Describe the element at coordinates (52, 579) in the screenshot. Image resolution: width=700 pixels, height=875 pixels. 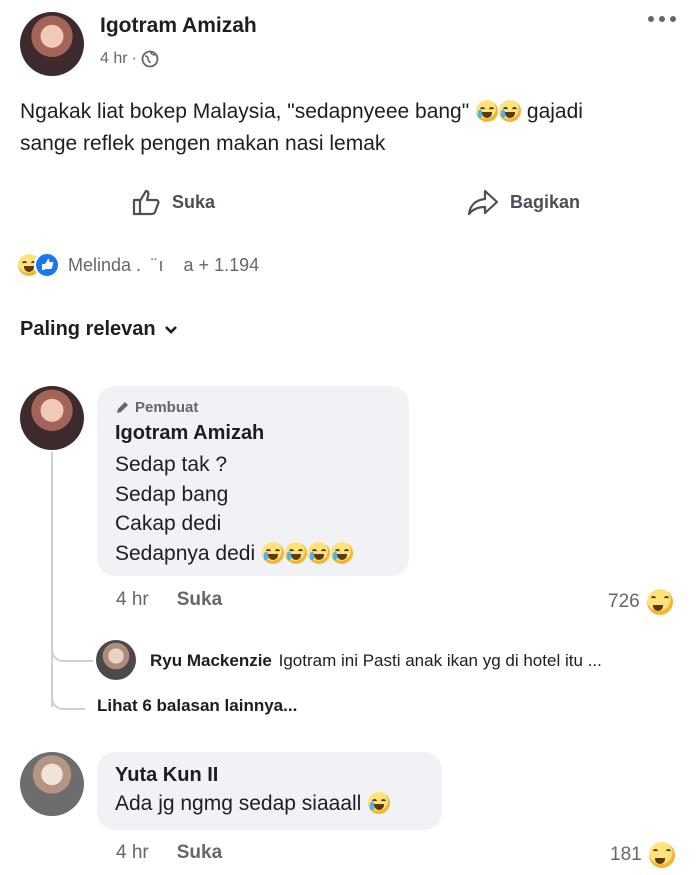
I see `thread-line` at that location.